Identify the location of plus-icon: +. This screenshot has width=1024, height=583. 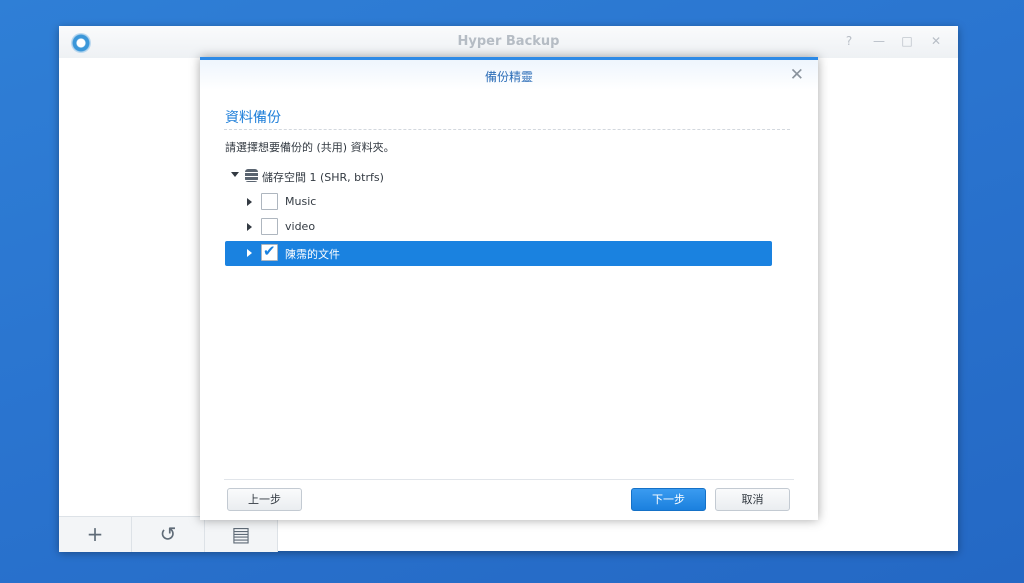
(95, 534).